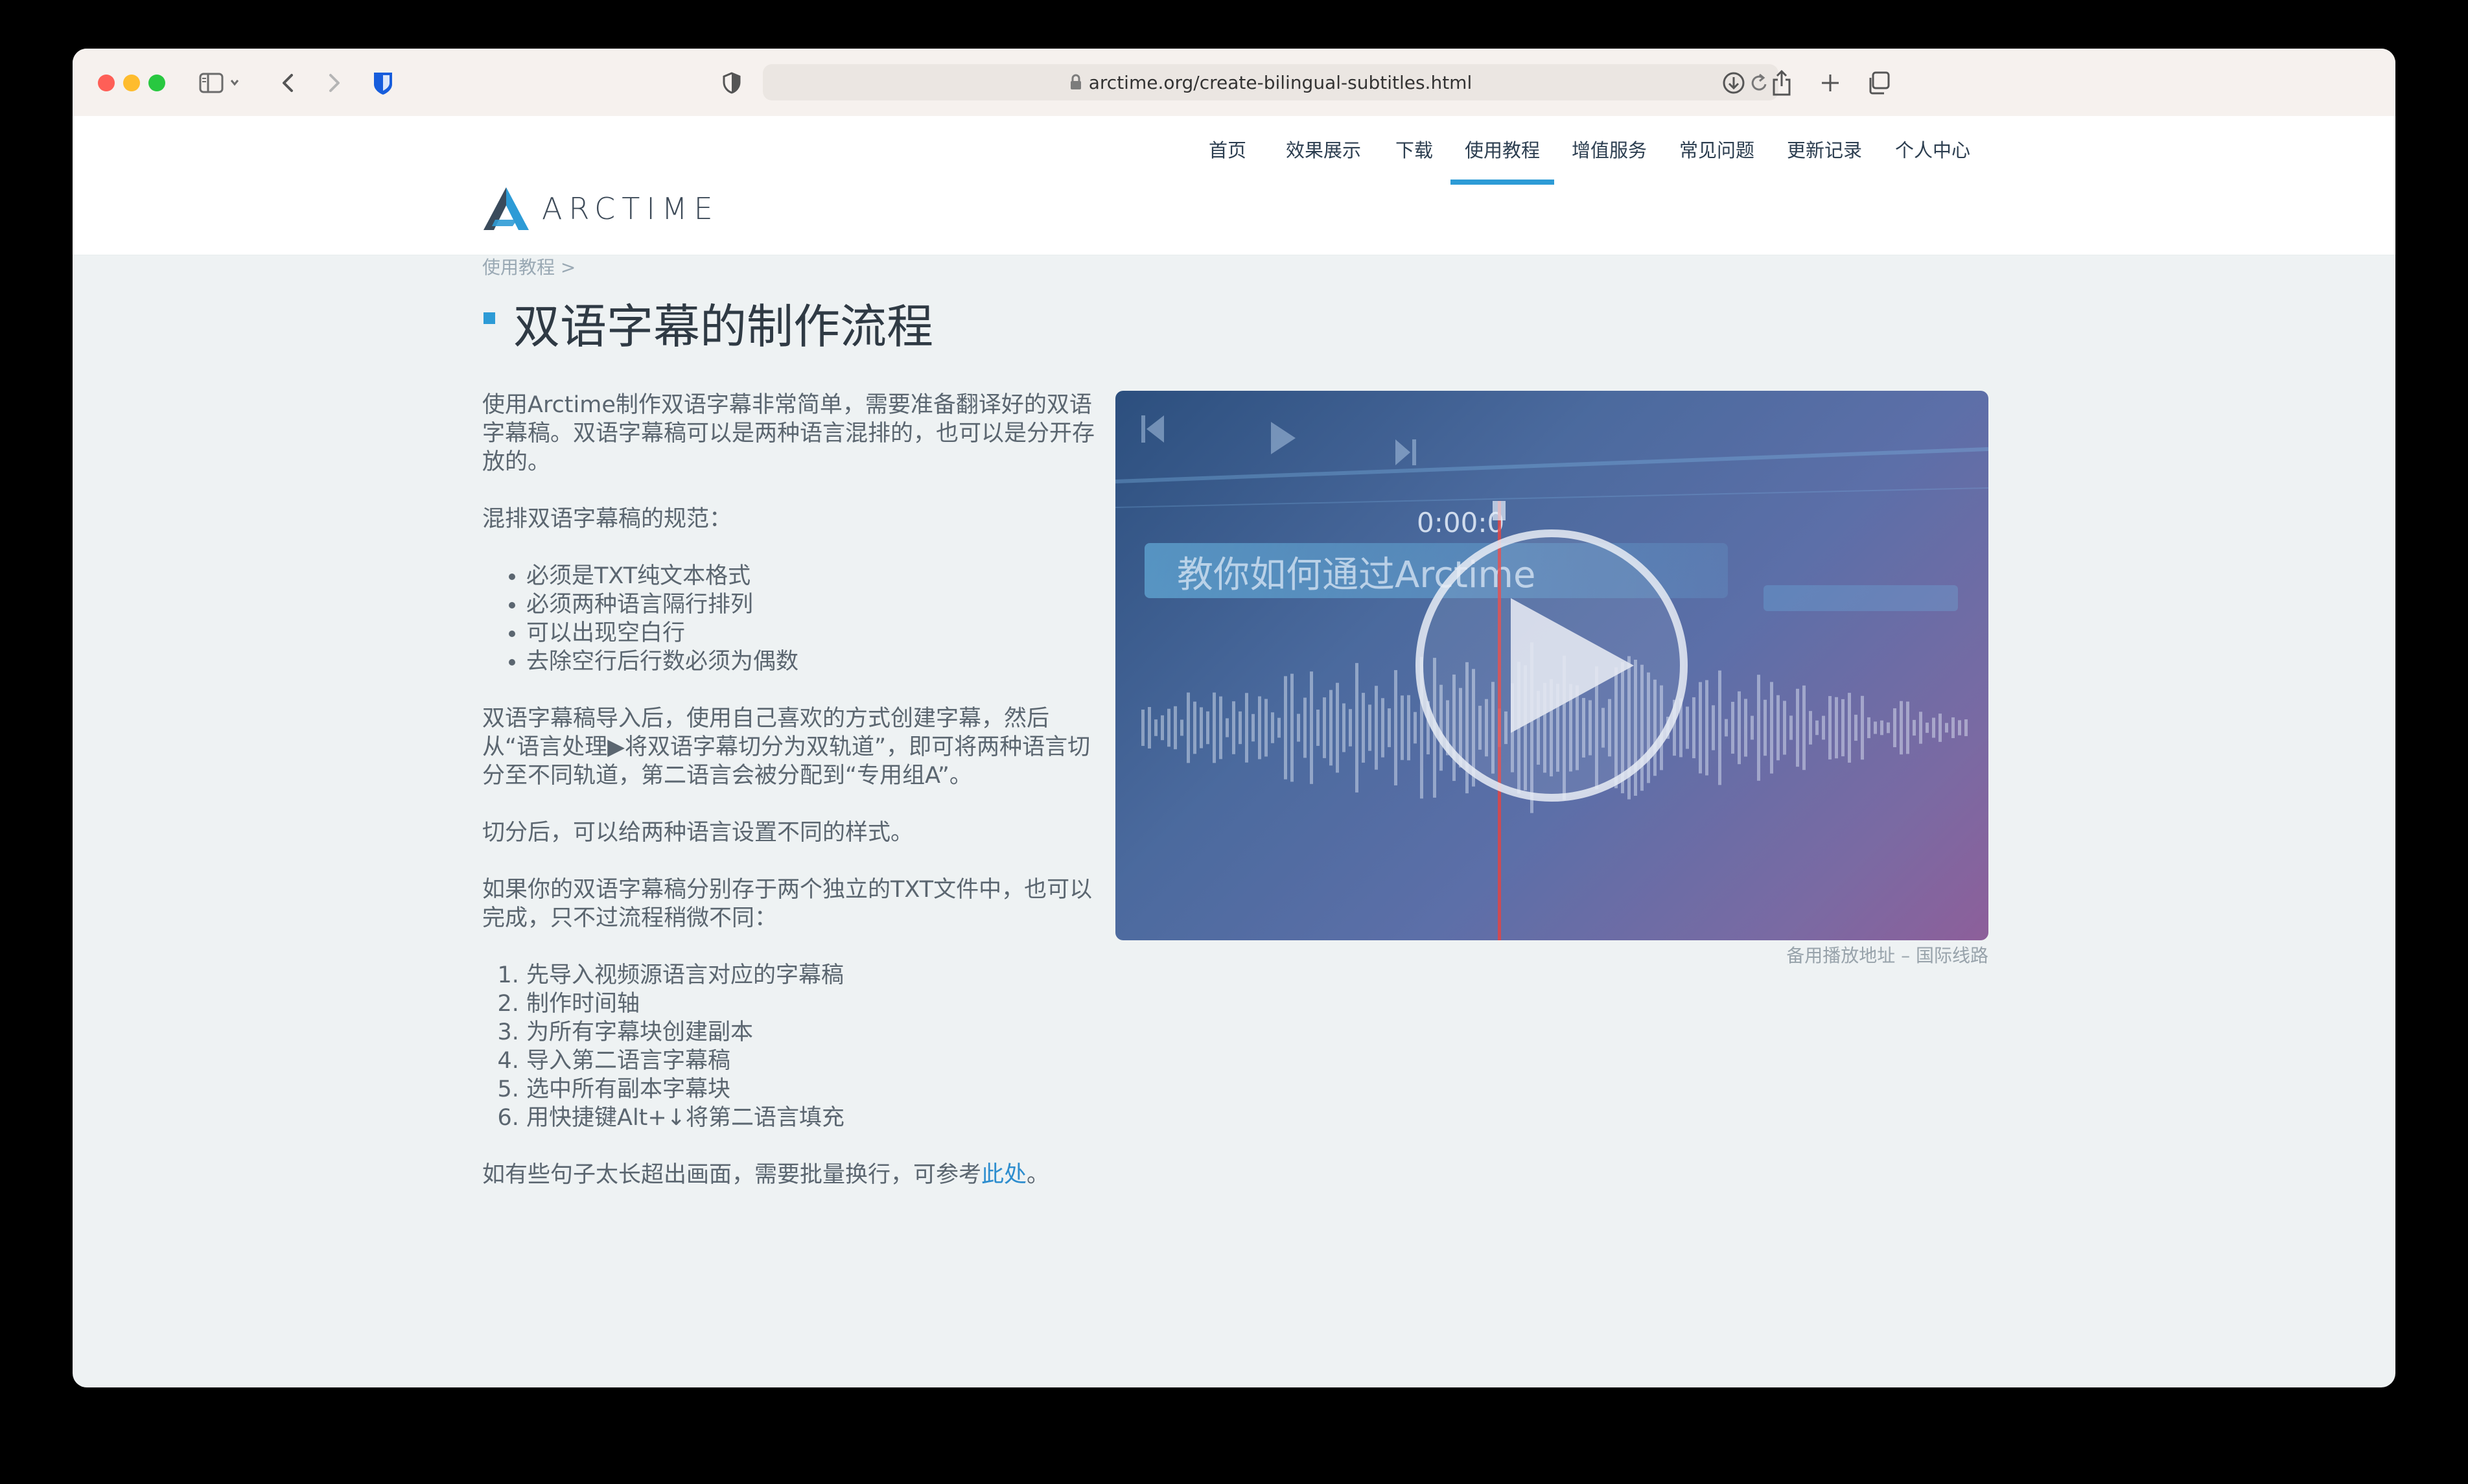  What do you see at coordinates (506, 208) in the screenshot?
I see `arctime-logo-icon` at bounding box center [506, 208].